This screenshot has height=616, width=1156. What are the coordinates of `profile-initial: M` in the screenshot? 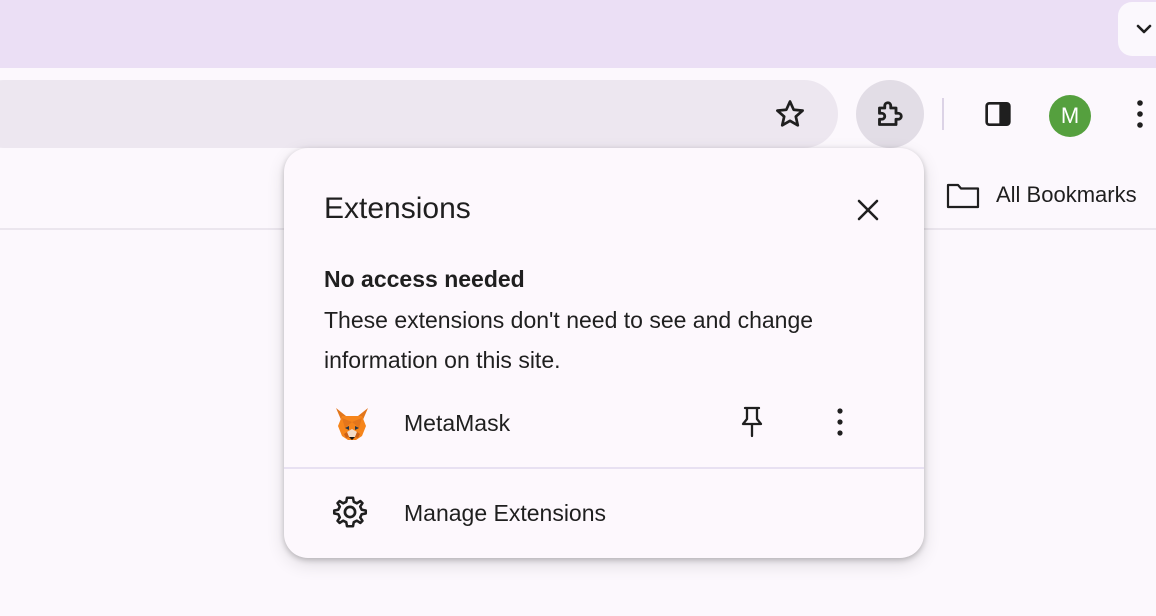 It's located at (1070, 115).